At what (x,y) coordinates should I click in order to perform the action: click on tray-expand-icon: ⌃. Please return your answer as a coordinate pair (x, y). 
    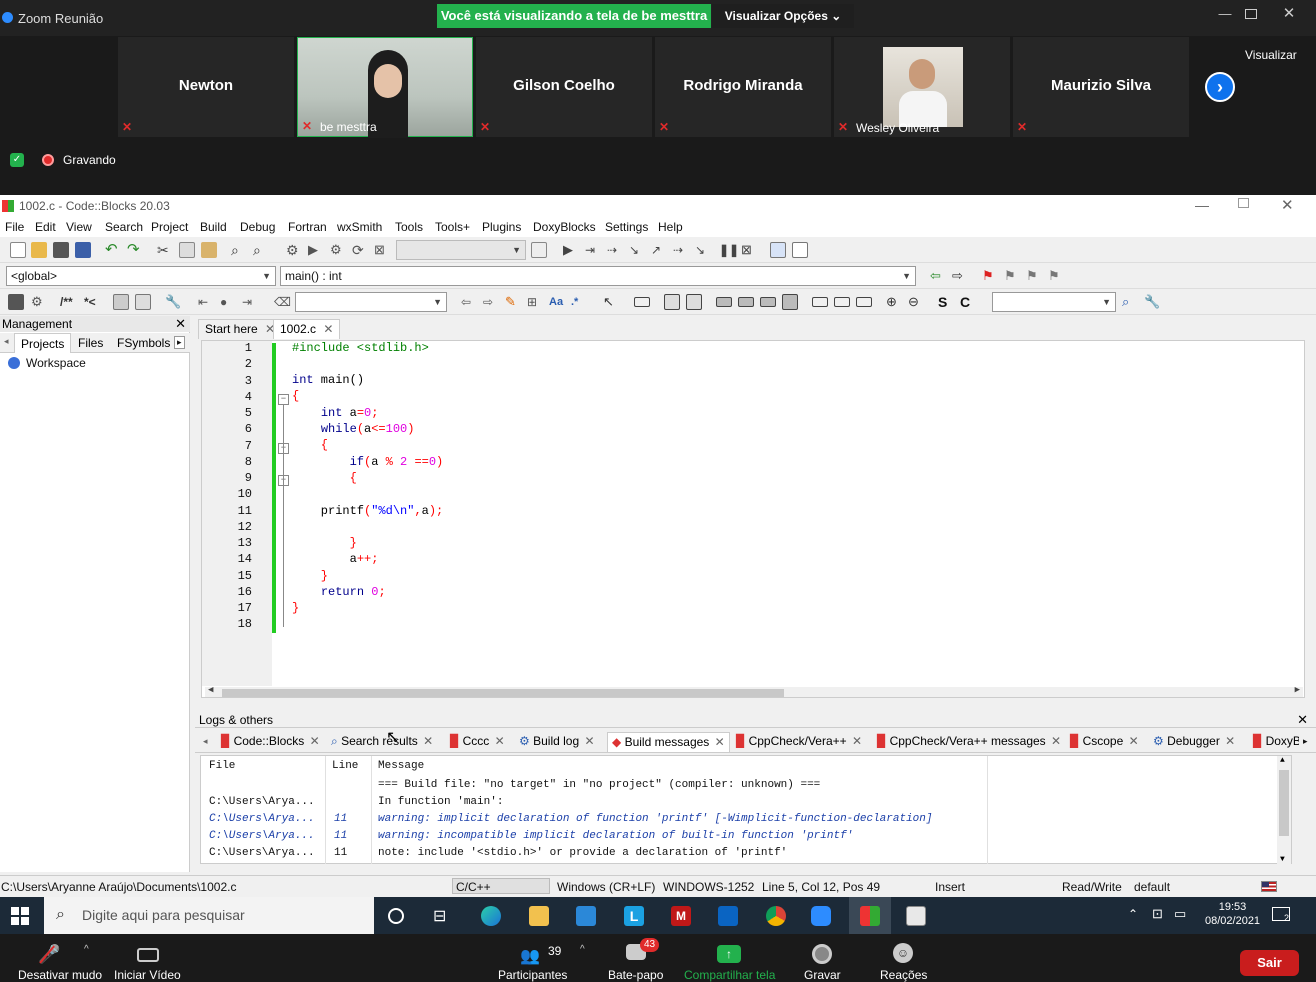
    Looking at the image, I should click on (1133, 914).